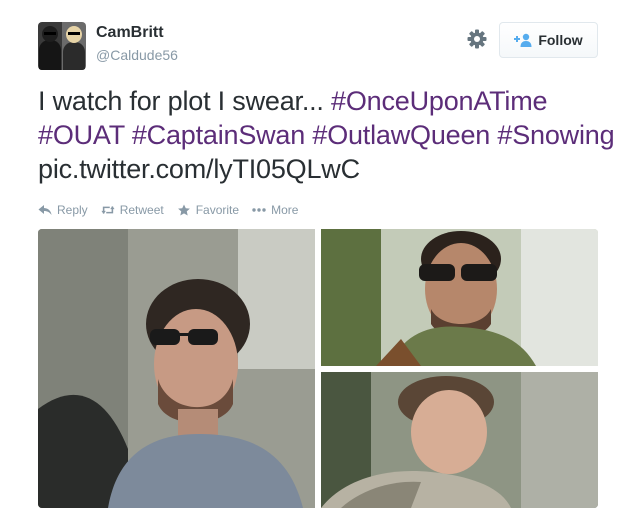 The width and height of the screenshot is (638, 515). What do you see at coordinates (523, 40) in the screenshot?
I see `person-add-icon` at bounding box center [523, 40].